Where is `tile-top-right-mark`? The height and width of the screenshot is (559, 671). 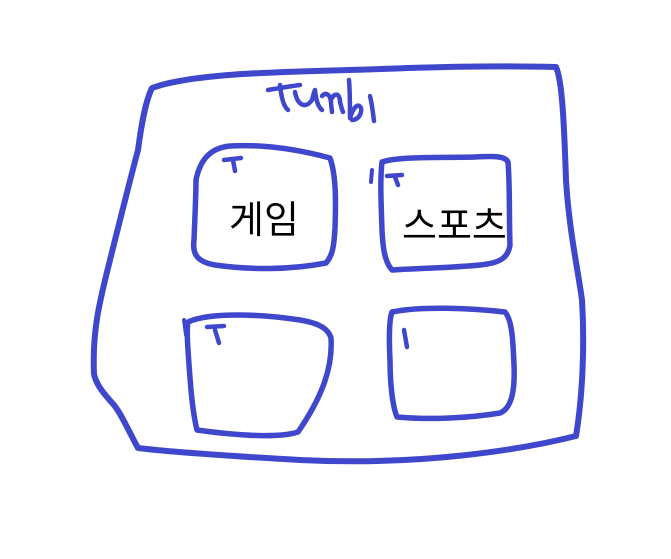
tile-top-right-mark is located at coordinates (371, 176).